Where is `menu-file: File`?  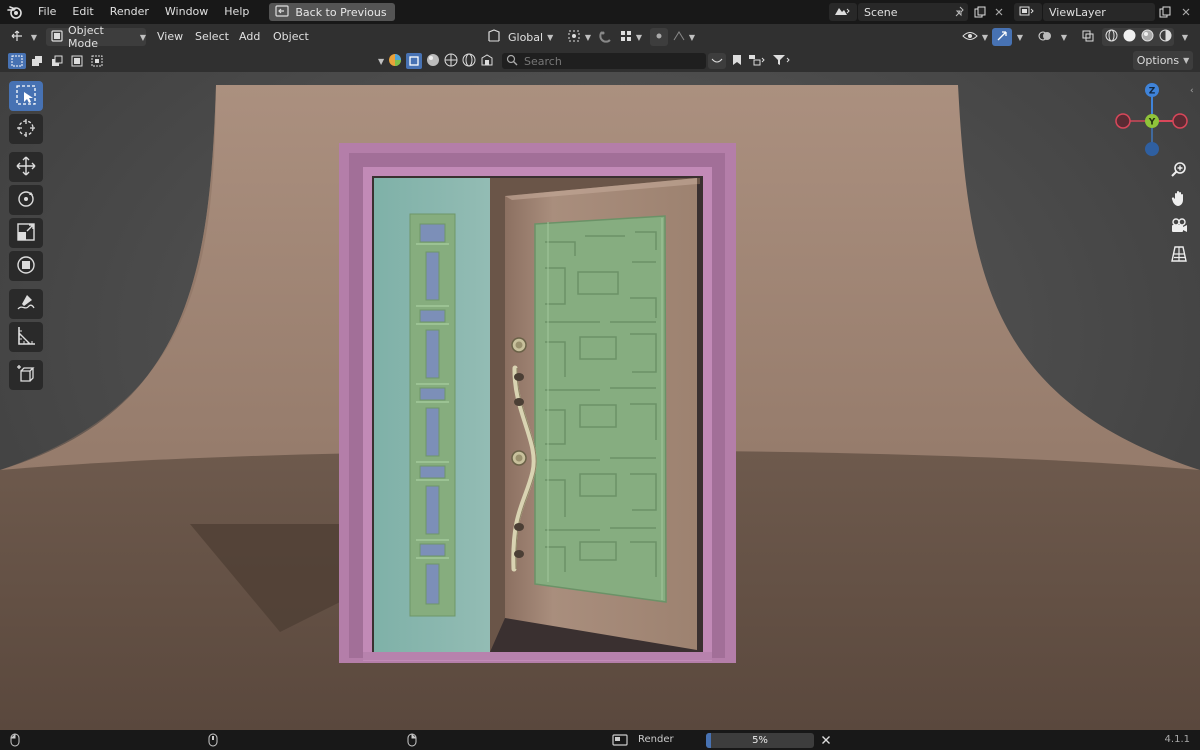 menu-file: File is located at coordinates (47, 12).